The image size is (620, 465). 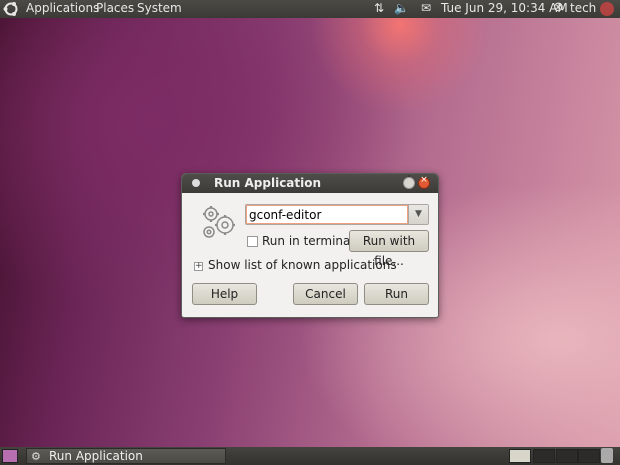 What do you see at coordinates (36, 456) in the screenshot?
I see `gears-icon: ⚙` at bounding box center [36, 456].